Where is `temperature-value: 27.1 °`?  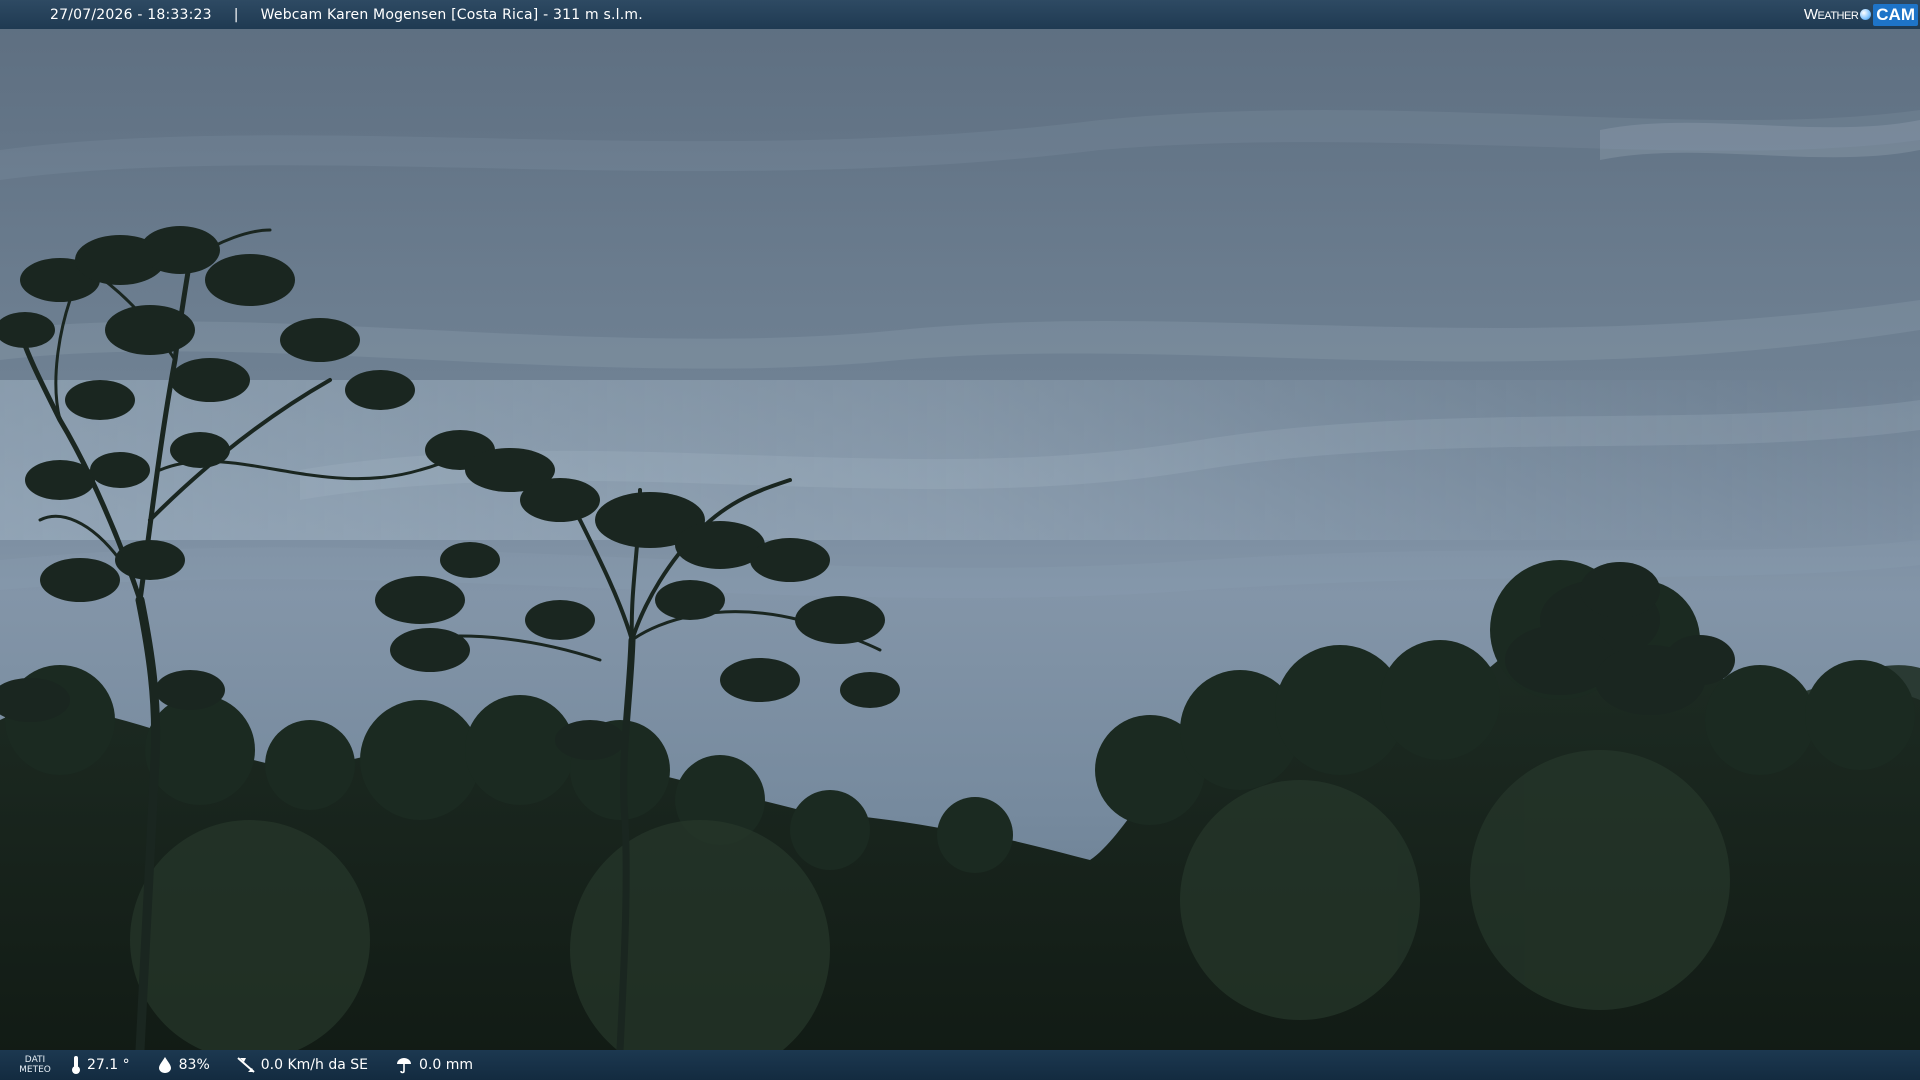 temperature-value: 27.1 ° is located at coordinates (108, 1065).